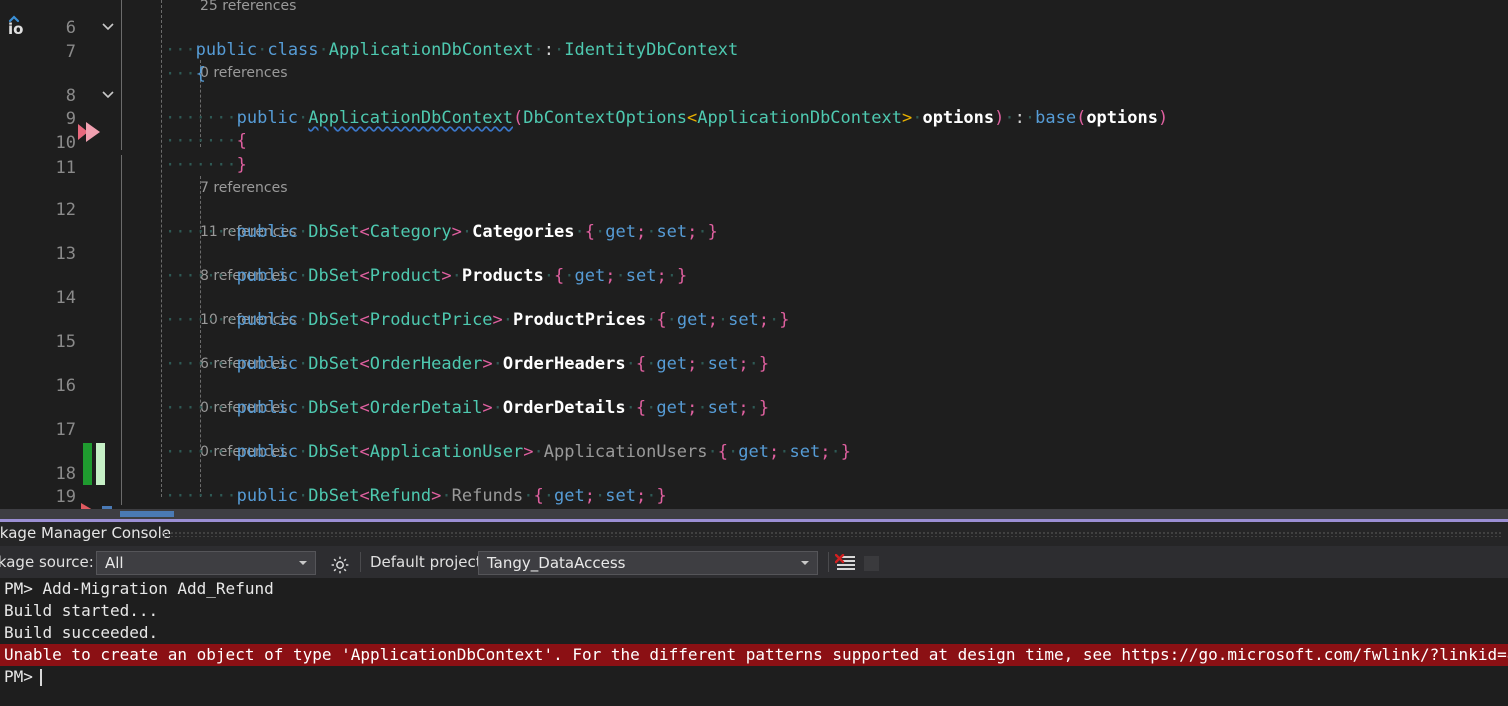 The height and width of the screenshot is (706, 1508). I want to click on clear-console-icon, so click(845, 563).